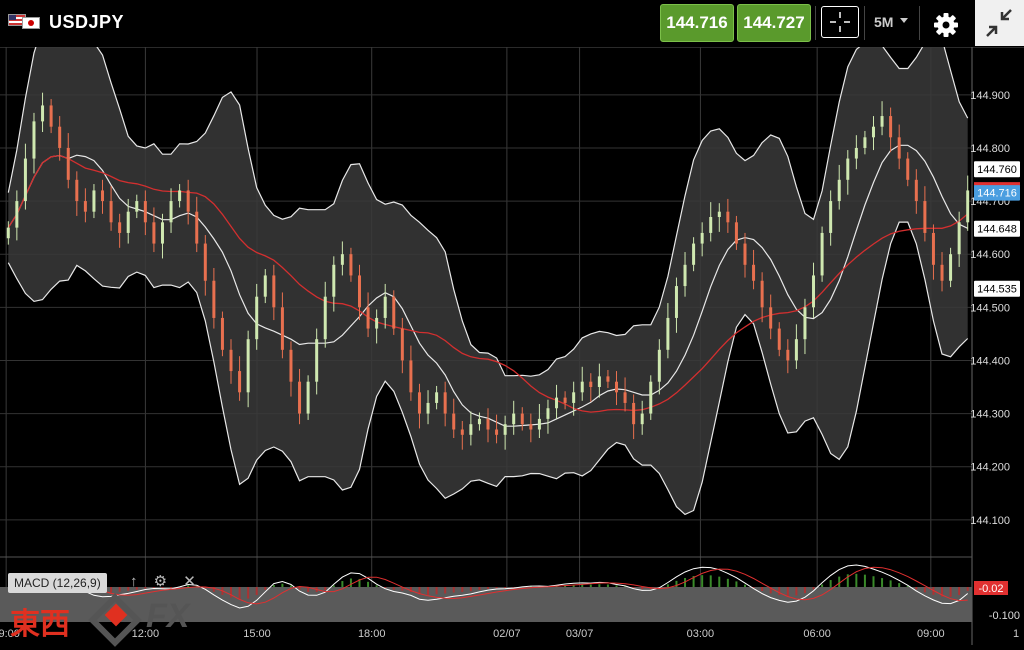 Image resolution: width=1024 pixels, height=650 pixels. I want to click on price-marker-label: 144.716, so click(997, 194).